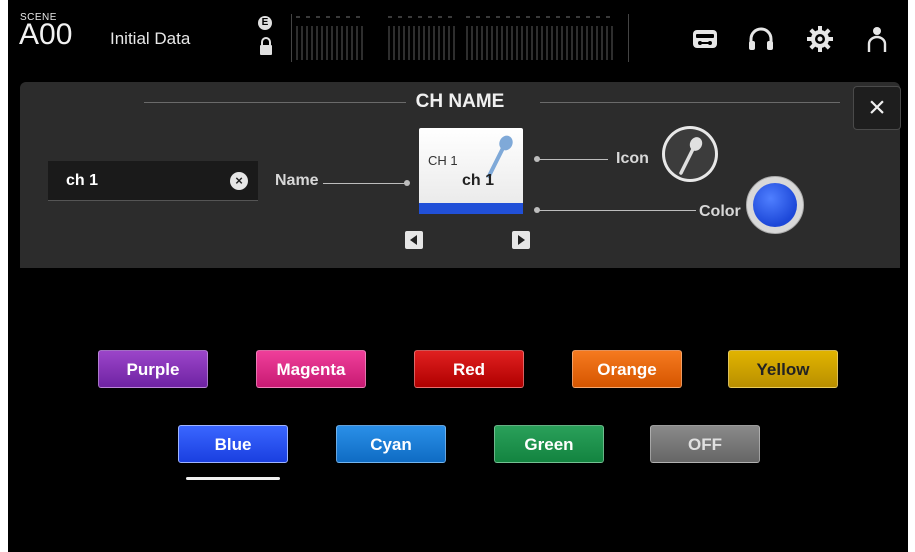  I want to click on channel-color-stripe, so click(471, 208).